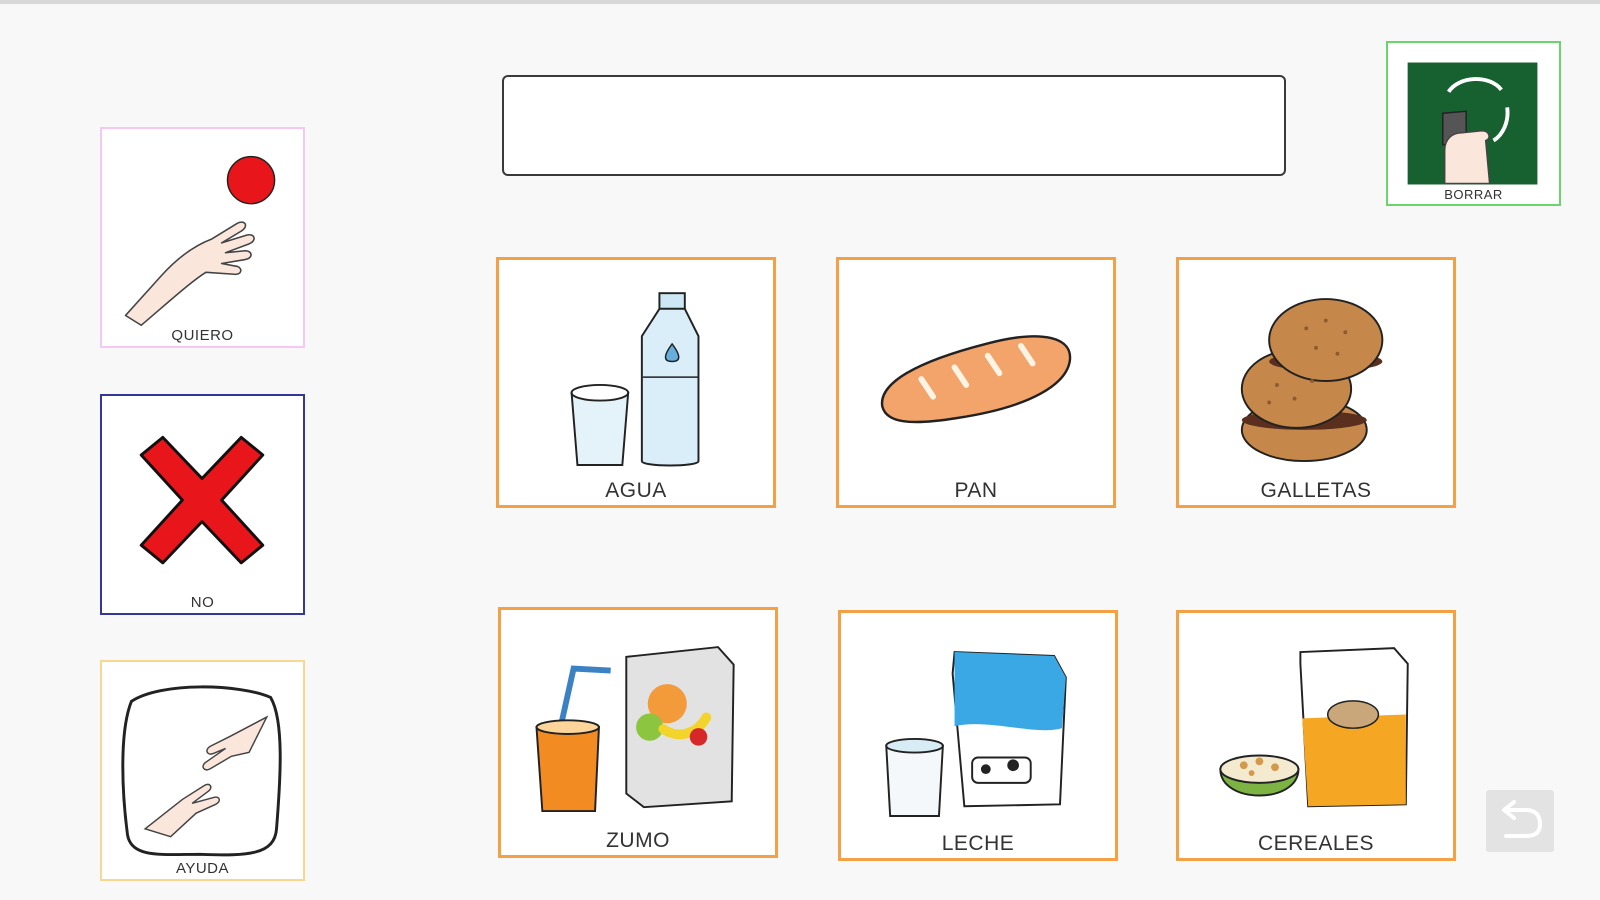 This screenshot has width=1600, height=900. Describe the element at coordinates (202, 602) in the screenshot. I see `card-label: NO` at that location.